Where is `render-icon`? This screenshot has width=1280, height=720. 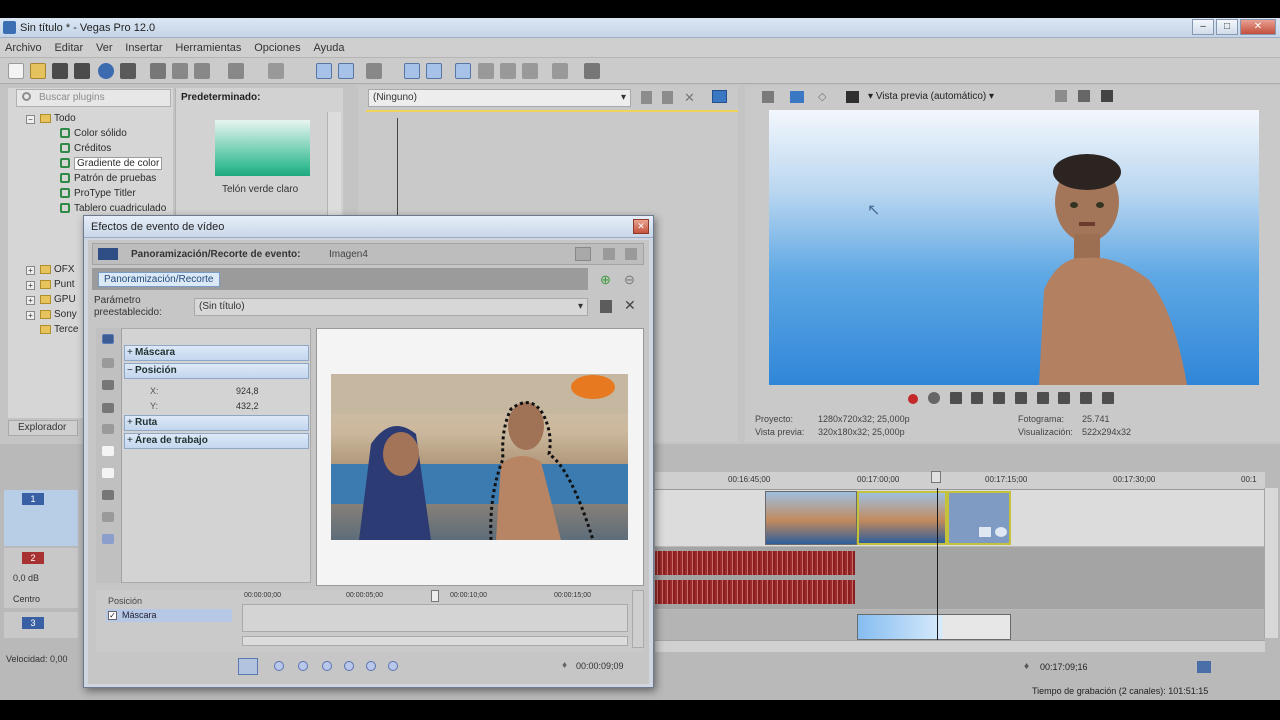
render-icon is located at coordinates (106, 71).